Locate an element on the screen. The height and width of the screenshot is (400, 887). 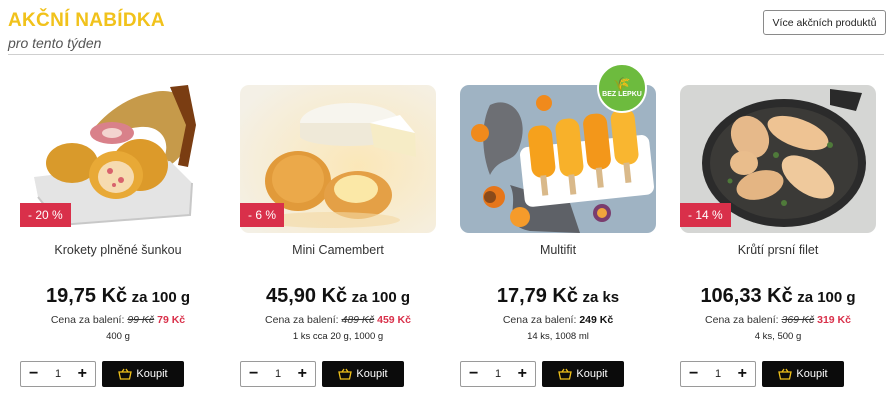
discount-badge: - 14 % is located at coordinates (705, 215).